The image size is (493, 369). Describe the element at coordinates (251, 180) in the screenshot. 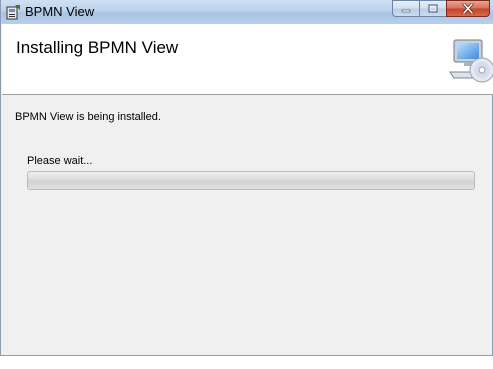

I see `install-progress-bar` at that location.